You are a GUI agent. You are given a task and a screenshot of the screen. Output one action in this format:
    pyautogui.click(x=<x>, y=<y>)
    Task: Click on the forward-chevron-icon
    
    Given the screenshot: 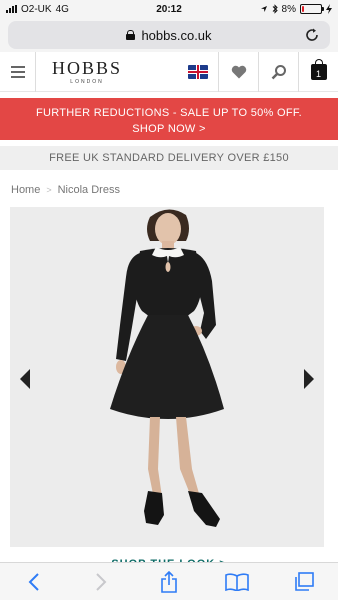 What is the action you would take?
    pyautogui.click(x=101, y=581)
    